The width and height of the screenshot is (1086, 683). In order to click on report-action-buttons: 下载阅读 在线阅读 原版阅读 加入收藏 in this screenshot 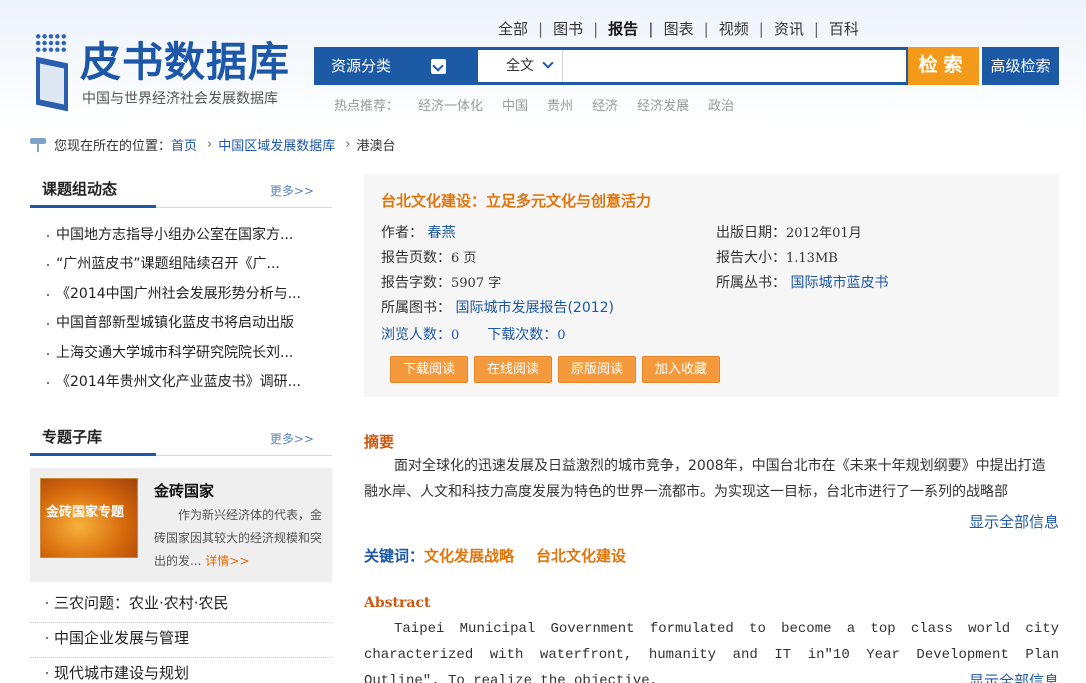, I will do `click(558, 369)`.